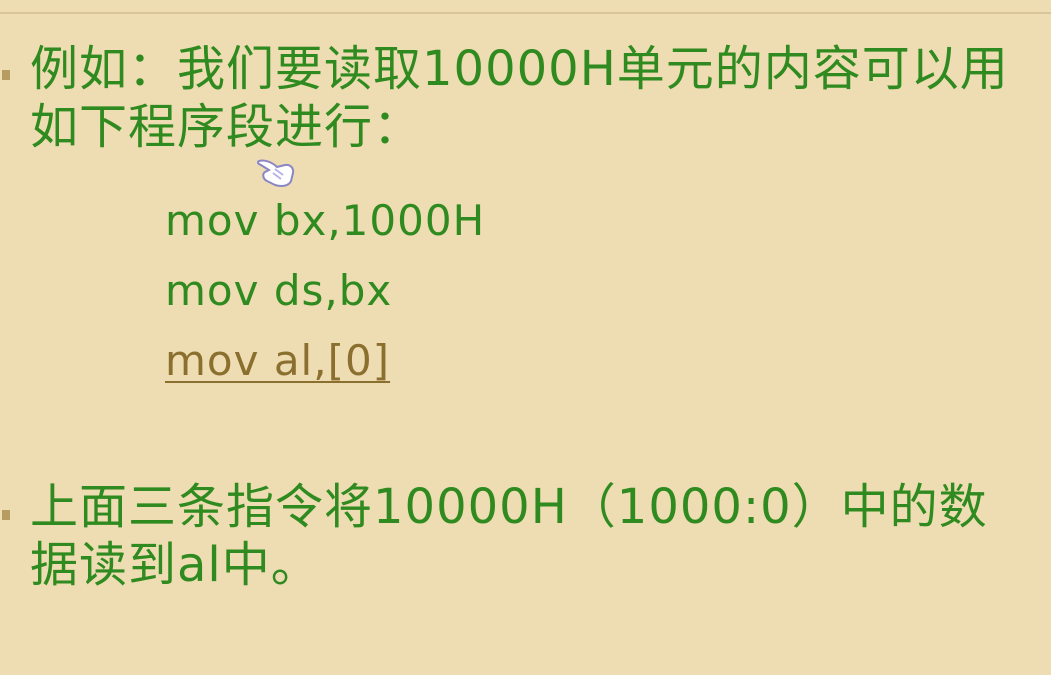 Image resolution: width=1051 pixels, height=675 pixels. Describe the element at coordinates (278, 360) in the screenshot. I see `code-line-3-highlighted: mov al,[0]` at that location.